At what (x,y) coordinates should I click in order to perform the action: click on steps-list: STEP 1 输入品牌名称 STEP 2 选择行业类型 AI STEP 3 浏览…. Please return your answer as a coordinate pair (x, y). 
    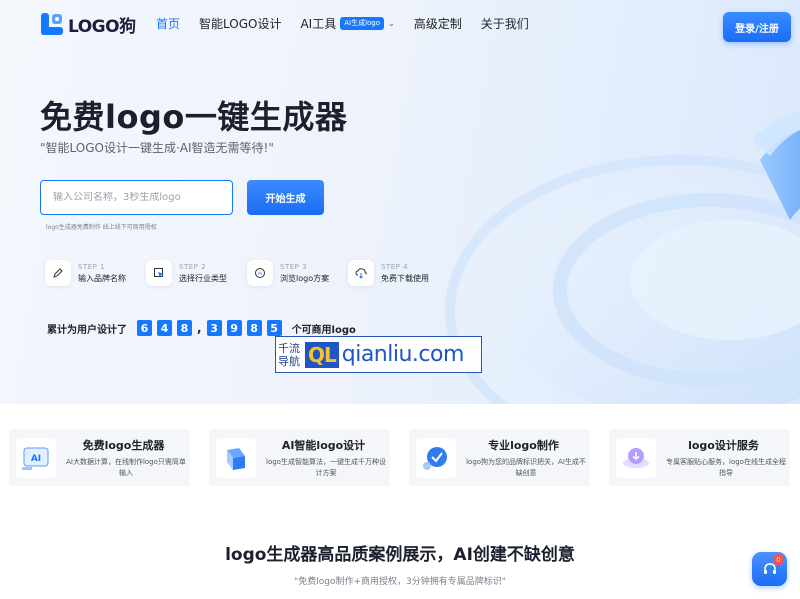
    Looking at the image, I should click on (247, 273).